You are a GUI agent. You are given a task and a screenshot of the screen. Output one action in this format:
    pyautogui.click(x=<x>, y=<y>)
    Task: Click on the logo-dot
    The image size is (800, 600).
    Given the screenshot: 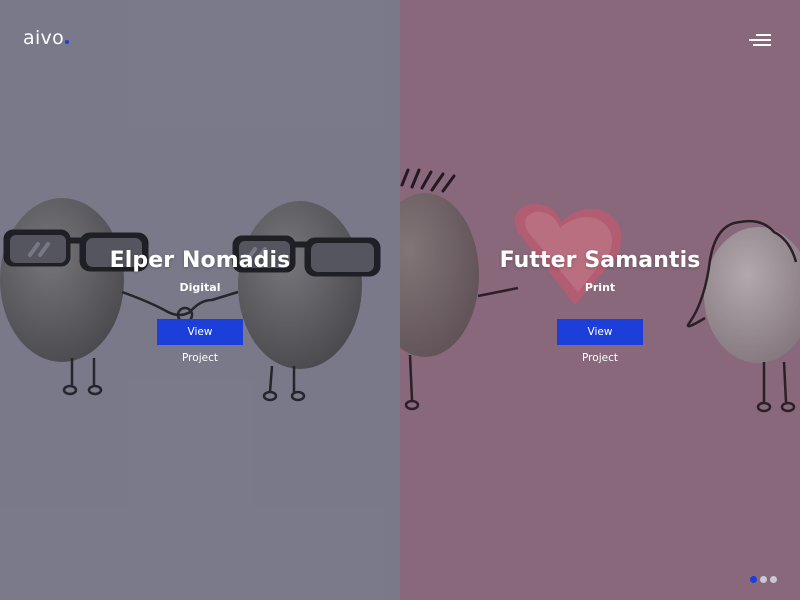 What is the action you would take?
    pyautogui.click(x=67, y=42)
    